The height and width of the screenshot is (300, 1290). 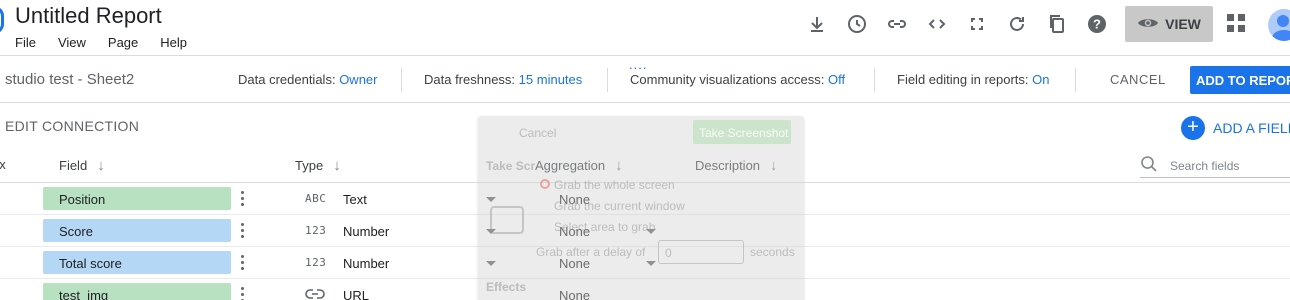 I want to click on embed-icon, so click(x=937, y=24).